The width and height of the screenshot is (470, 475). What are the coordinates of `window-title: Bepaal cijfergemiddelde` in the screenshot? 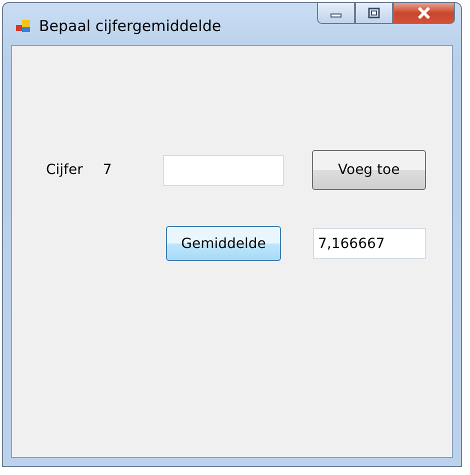 It's located at (130, 26).